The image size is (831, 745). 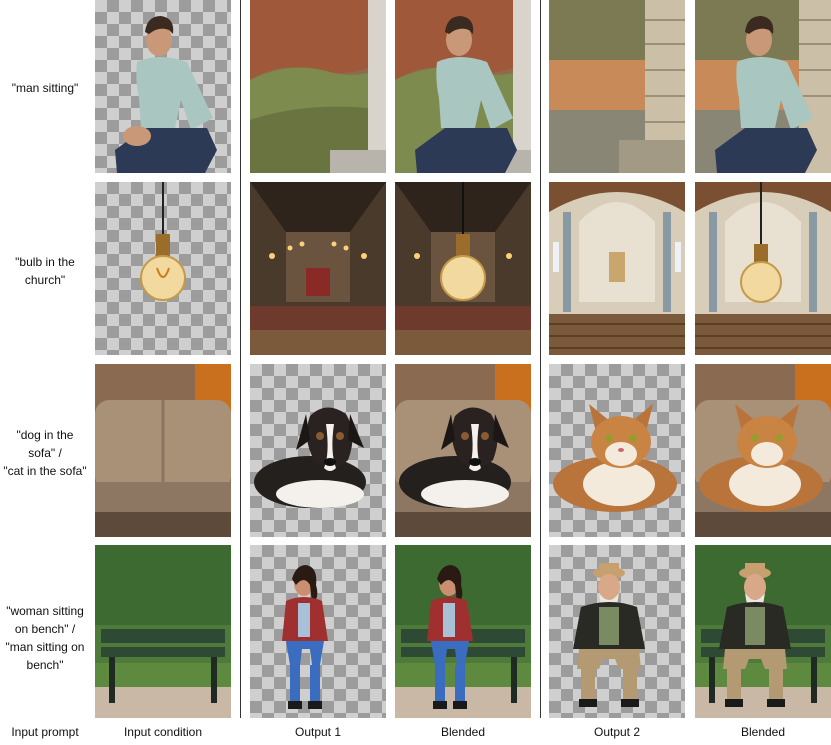 What do you see at coordinates (609, 635) in the screenshot?
I see `old-man-sitting-image` at bounding box center [609, 635].